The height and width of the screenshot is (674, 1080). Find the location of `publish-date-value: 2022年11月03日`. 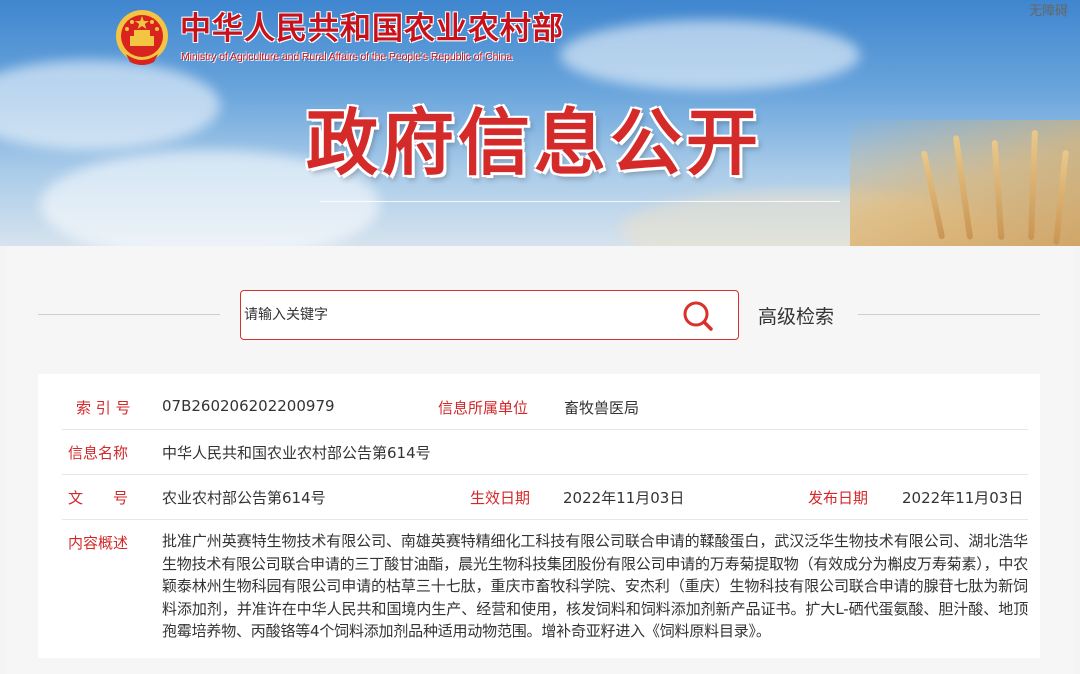

publish-date-value: 2022年11月03日 is located at coordinates (963, 498).